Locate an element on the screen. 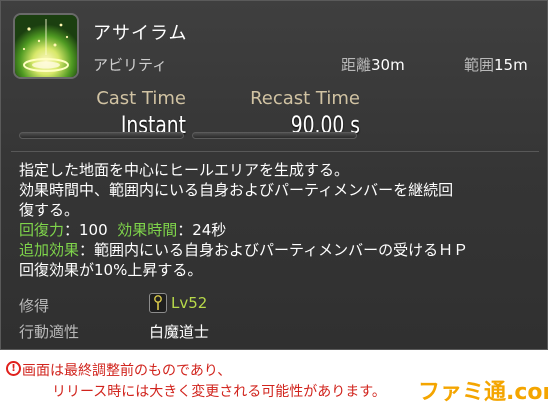  job-value: 白魔道士 is located at coordinates (179, 332).